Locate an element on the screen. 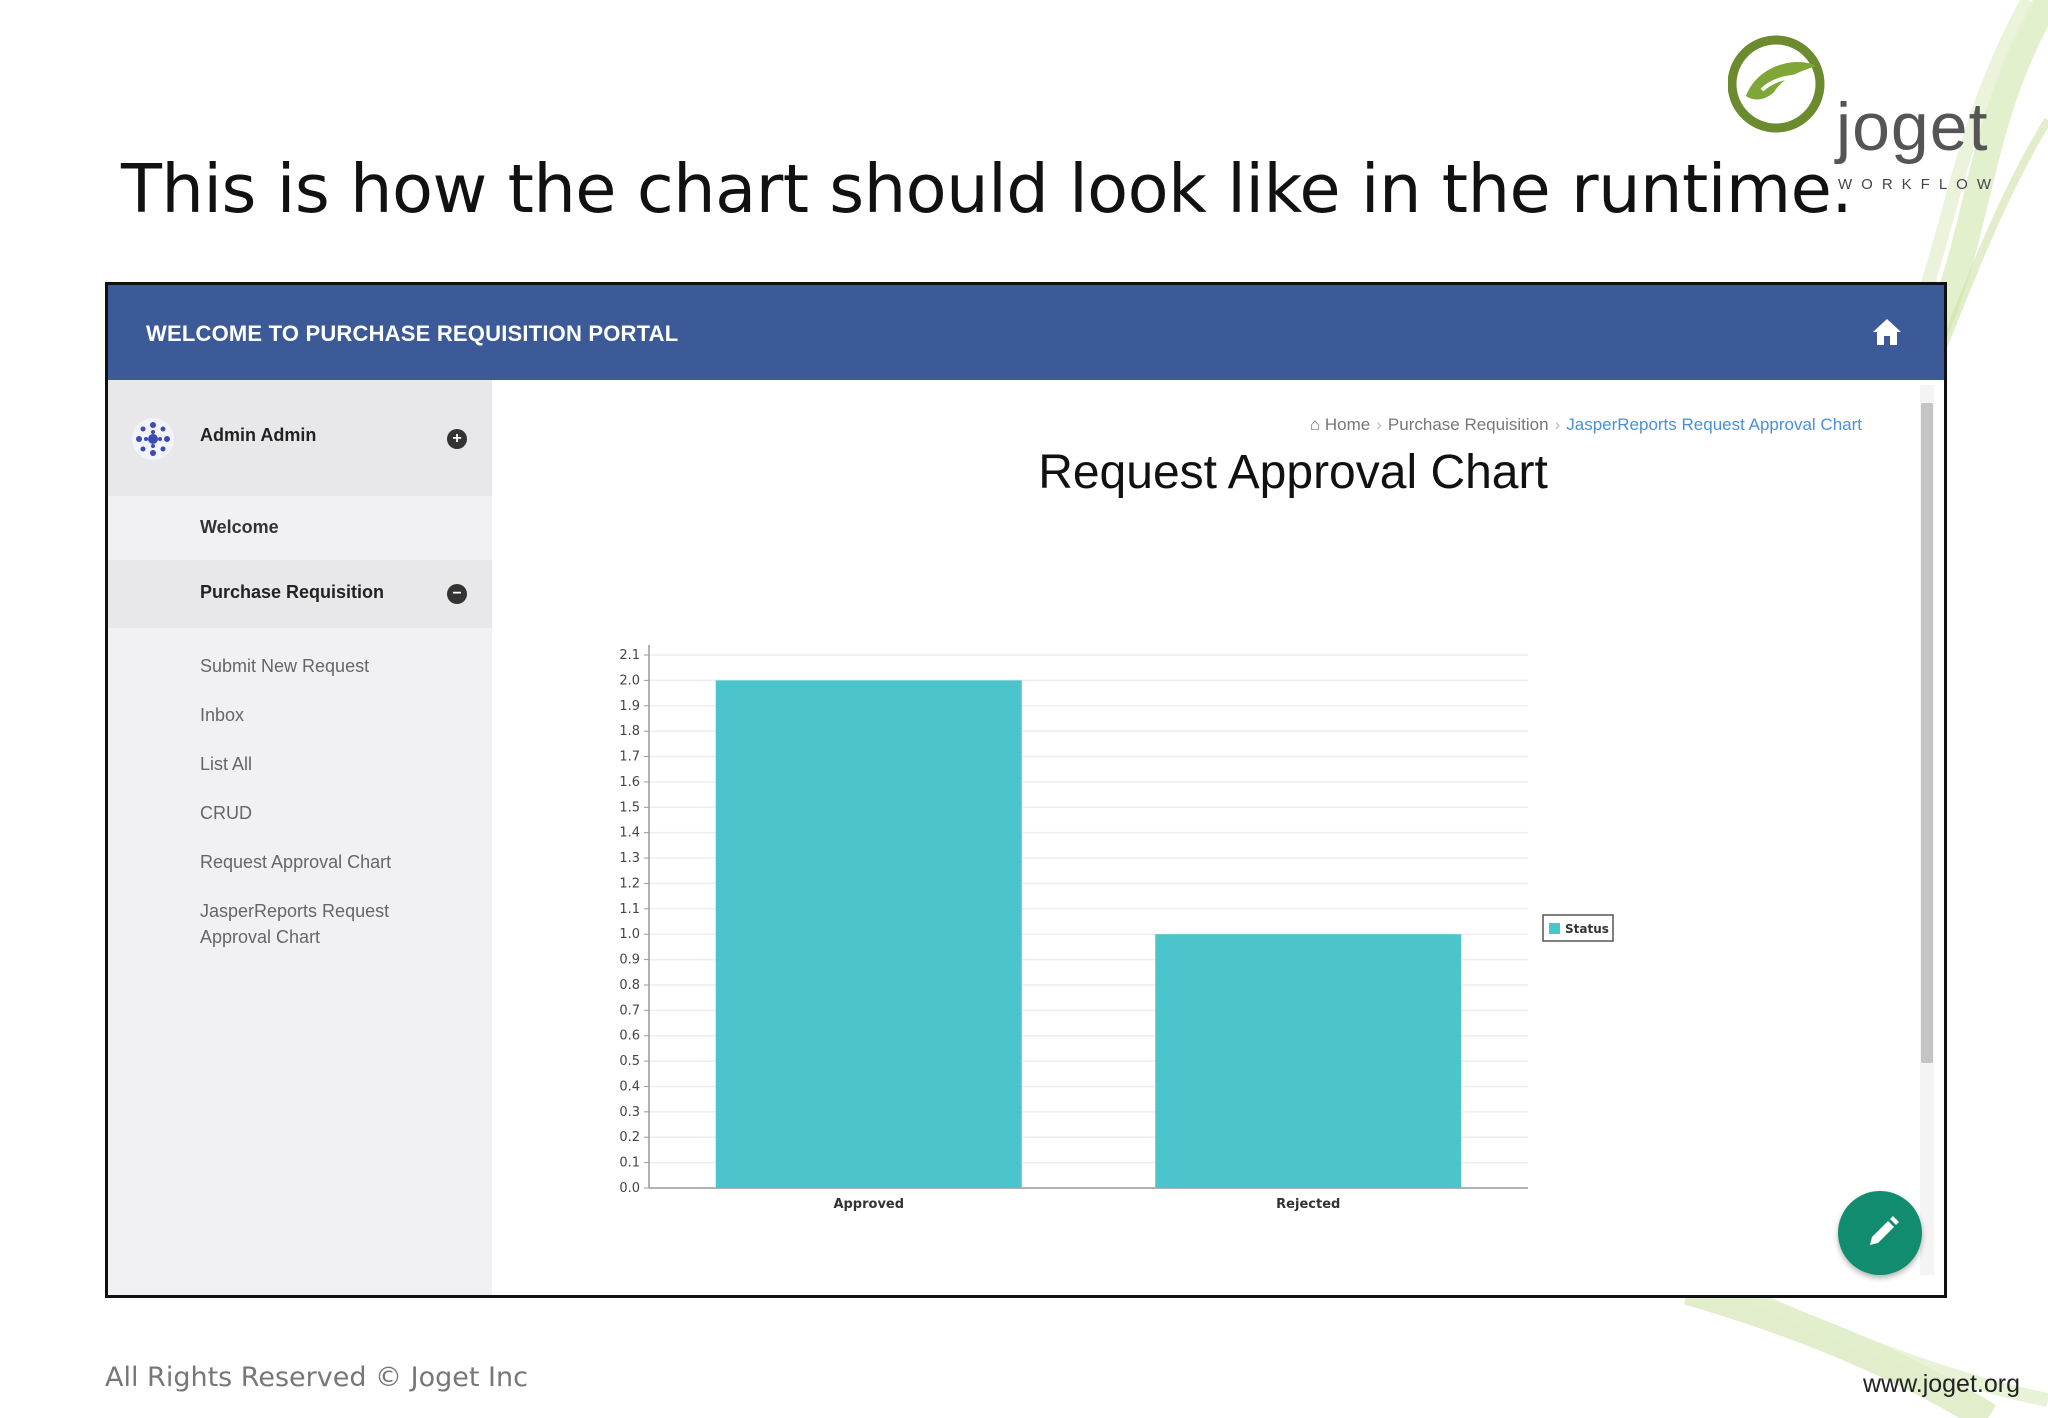  y-tick-label: 0.8 is located at coordinates (629, 985).